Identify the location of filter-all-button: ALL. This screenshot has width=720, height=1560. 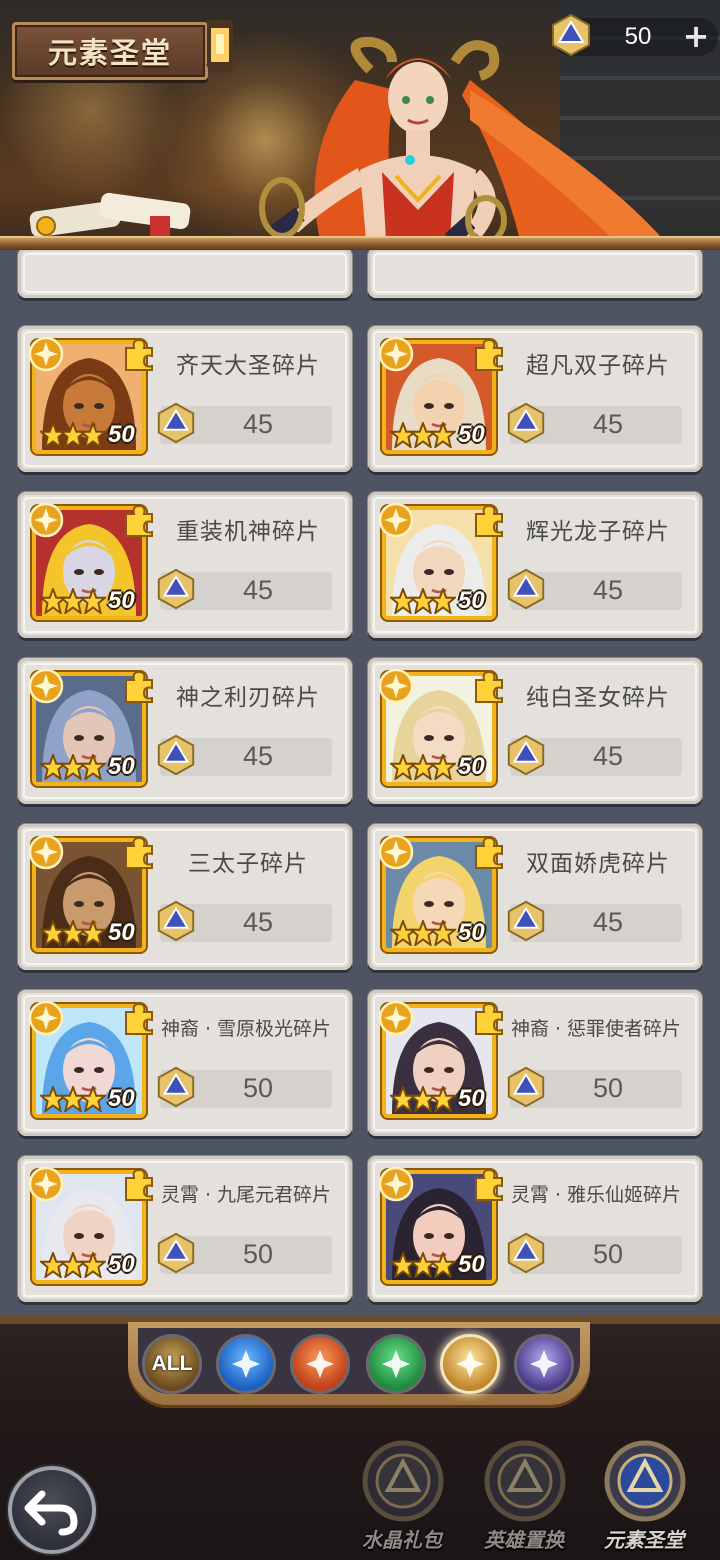
(172, 1364).